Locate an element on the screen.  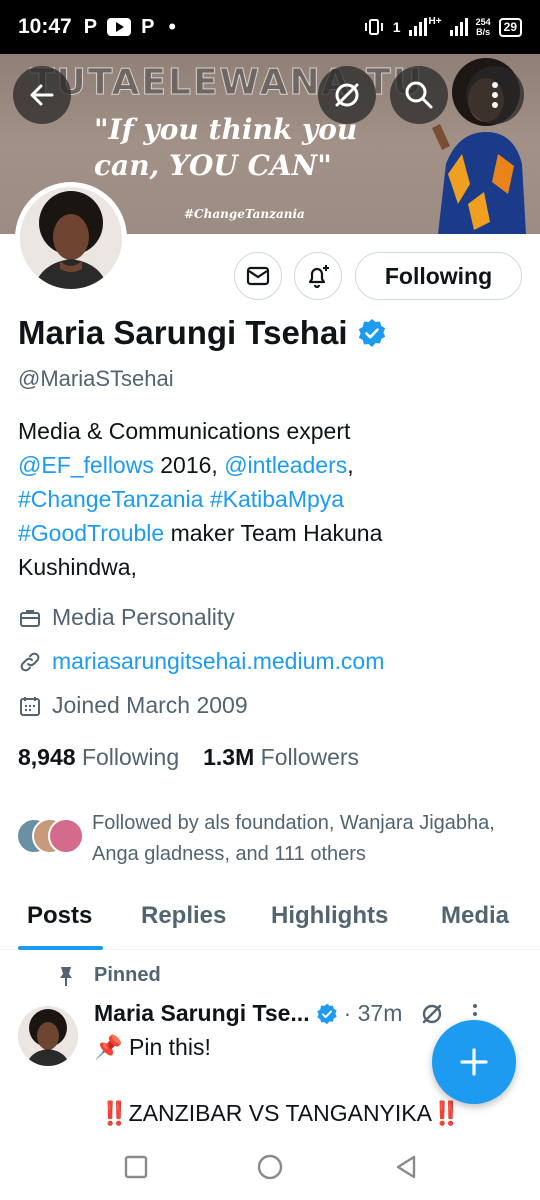
bio-line-4: #GoodTrouble maker Team Hakuna is located at coordinates (268, 533).